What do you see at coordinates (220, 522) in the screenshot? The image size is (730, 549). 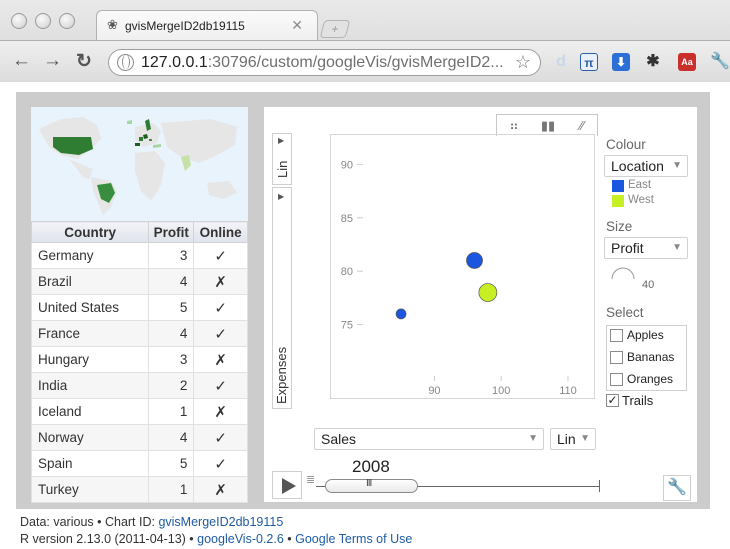 I see `chart-id-link: gvisMergeID2db19115` at bounding box center [220, 522].